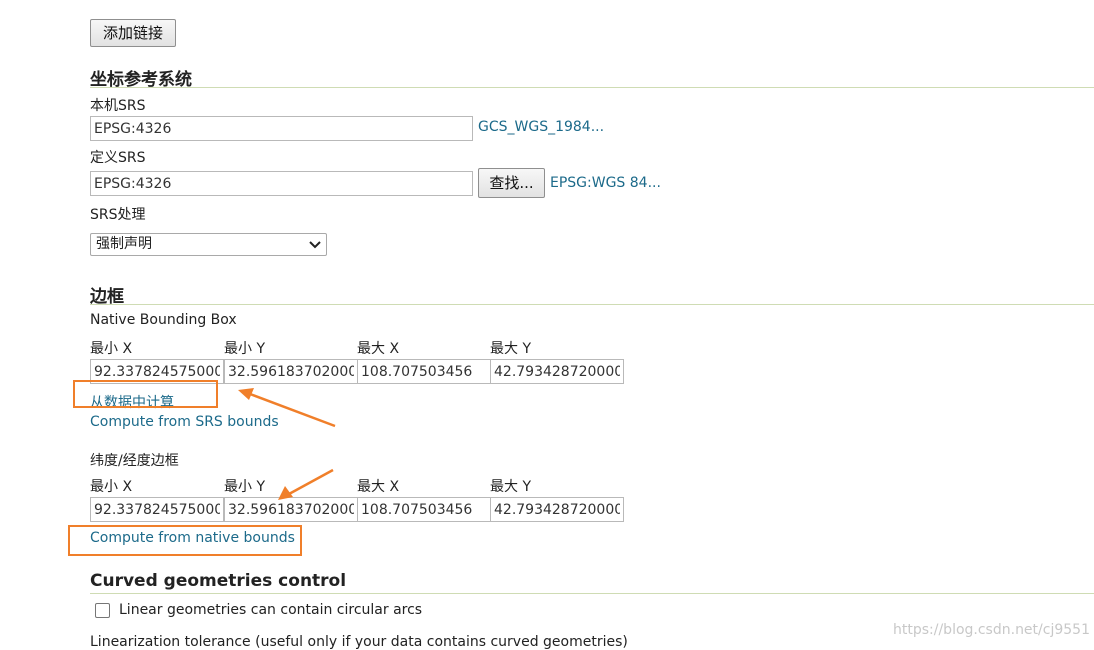 This screenshot has height=650, width=1094. Describe the element at coordinates (315, 245) in the screenshot. I see `chevron-down-icon` at that location.